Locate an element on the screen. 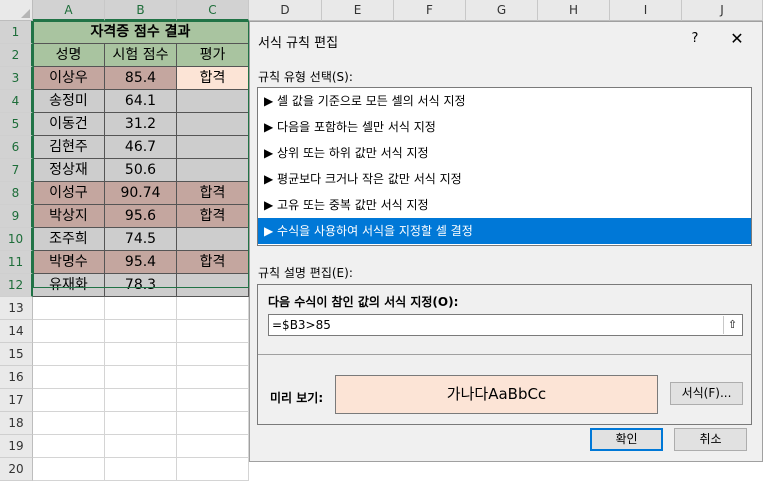 Image resolution: width=763 pixels, height=481 pixels. score-cell: 90.74 is located at coordinates (141, 193).